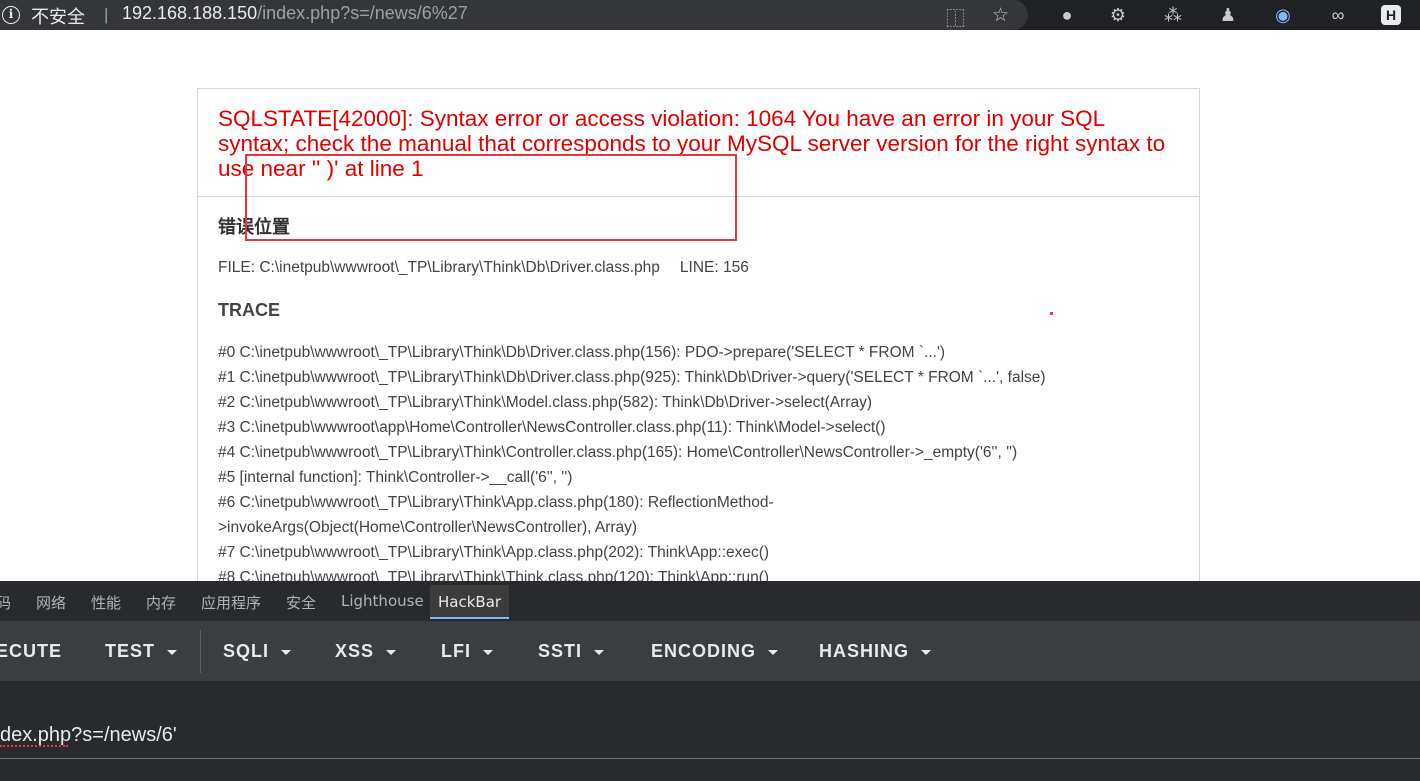 The image size is (1420, 781). I want to click on security-status: 不安全, so click(58, 16).